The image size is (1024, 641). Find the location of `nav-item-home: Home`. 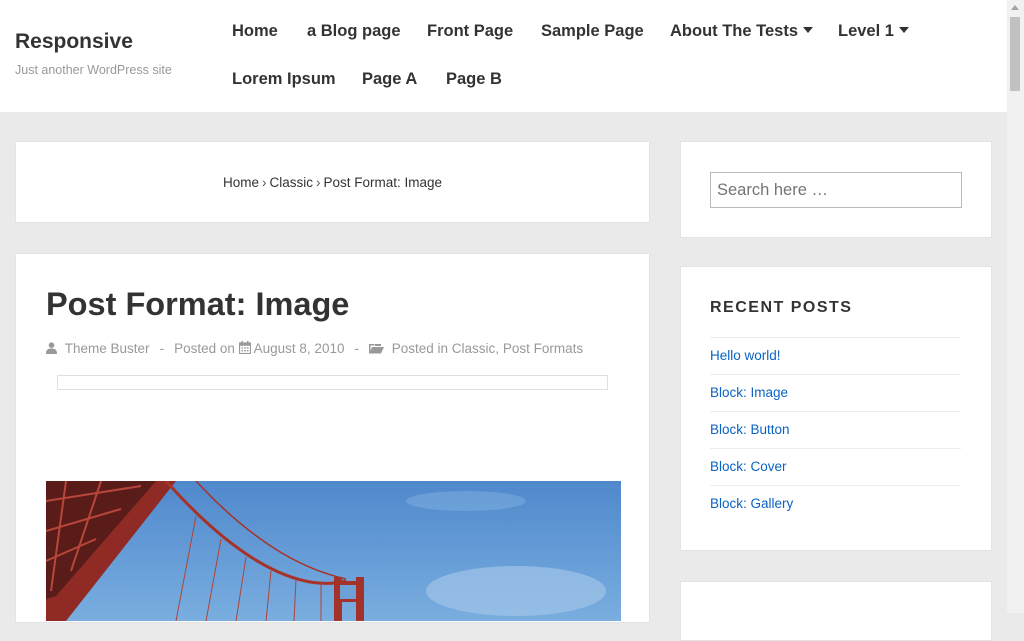

nav-item-home: Home is located at coordinates (255, 31).